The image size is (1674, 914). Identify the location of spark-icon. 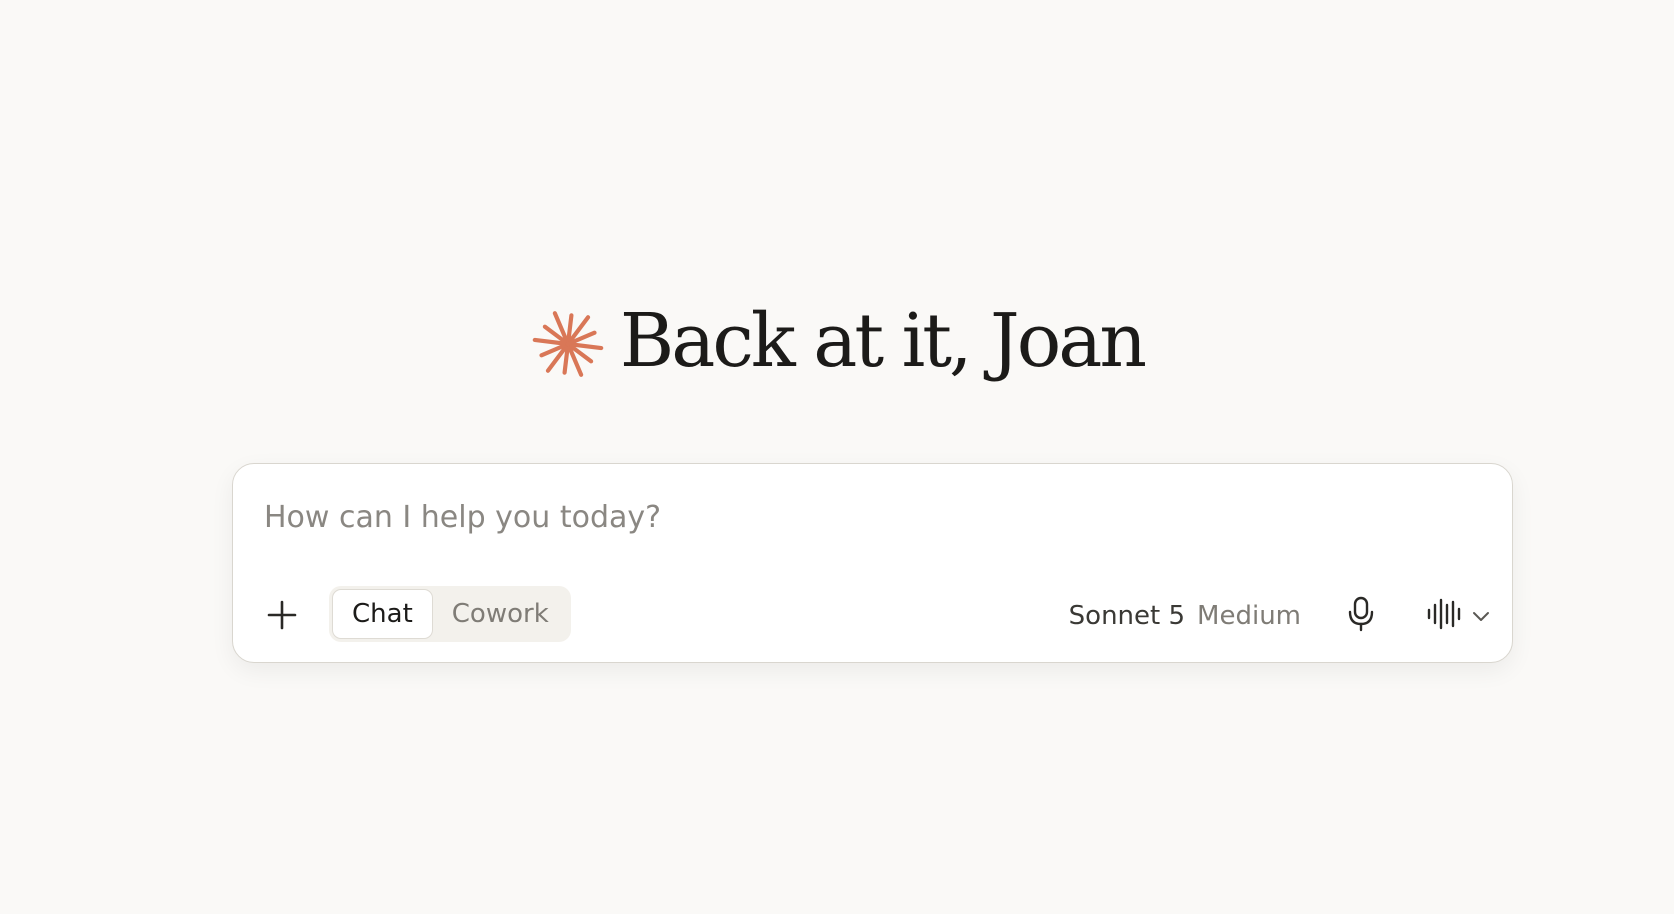
(568, 341).